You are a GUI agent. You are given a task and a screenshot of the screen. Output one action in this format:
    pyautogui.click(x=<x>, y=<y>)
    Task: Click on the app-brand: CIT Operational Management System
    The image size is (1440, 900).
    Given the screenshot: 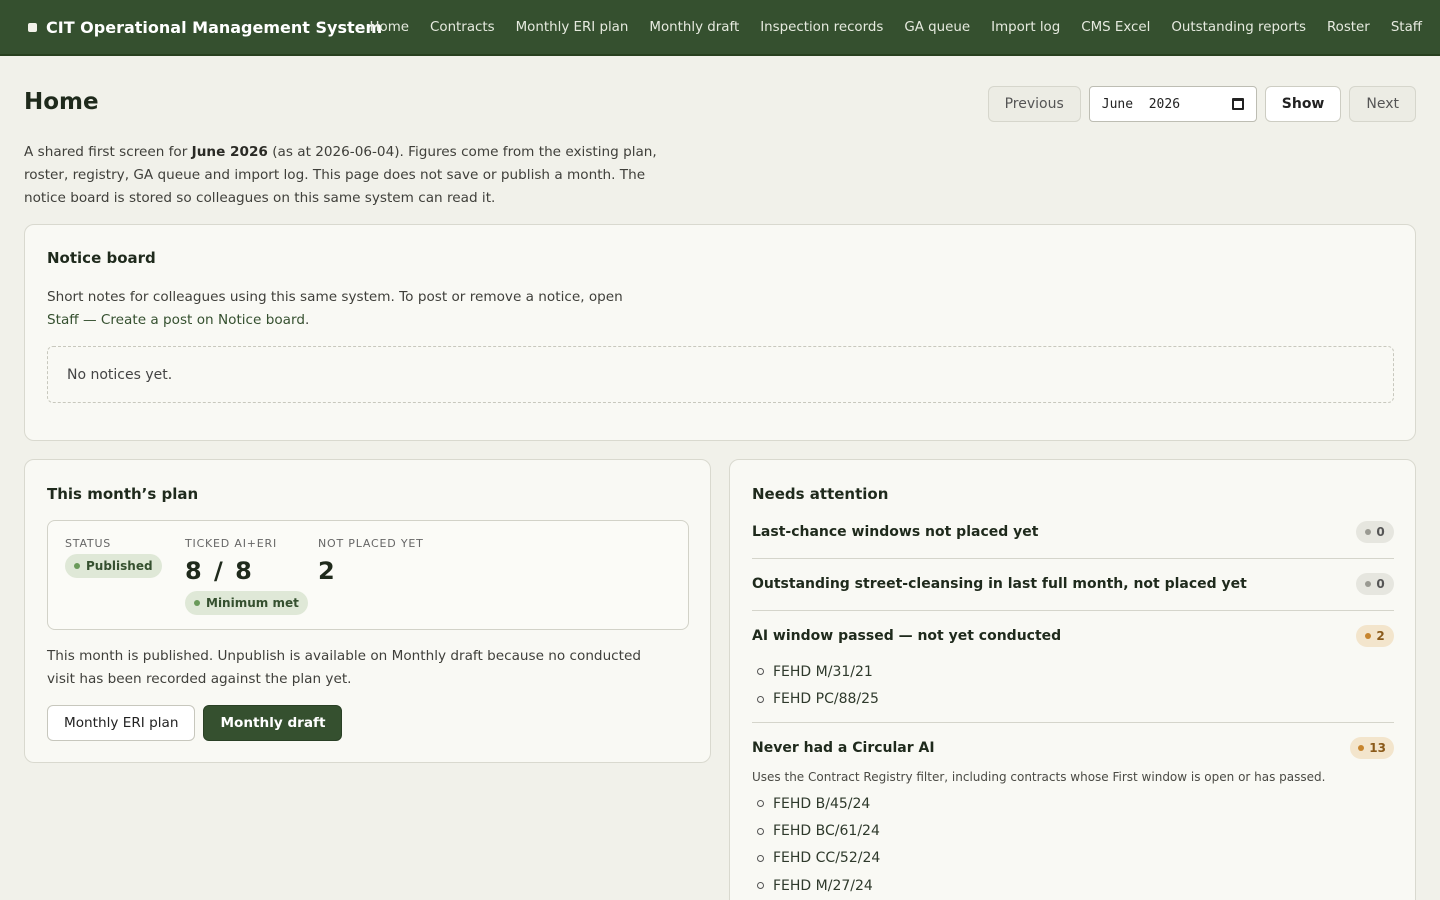 What is the action you would take?
    pyautogui.click(x=205, y=27)
    